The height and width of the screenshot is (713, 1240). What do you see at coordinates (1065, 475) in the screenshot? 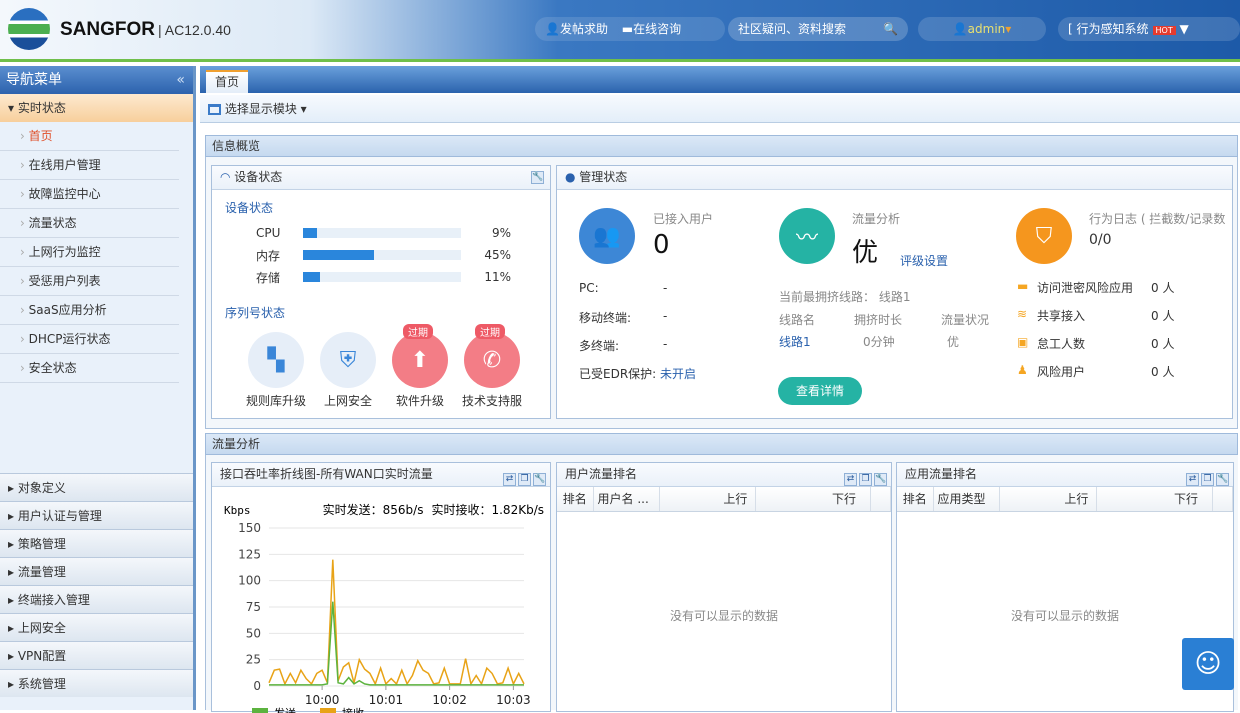
I see `panel-header: 应用流量排名 ⇄ ❐ 🔧` at bounding box center [1065, 475].